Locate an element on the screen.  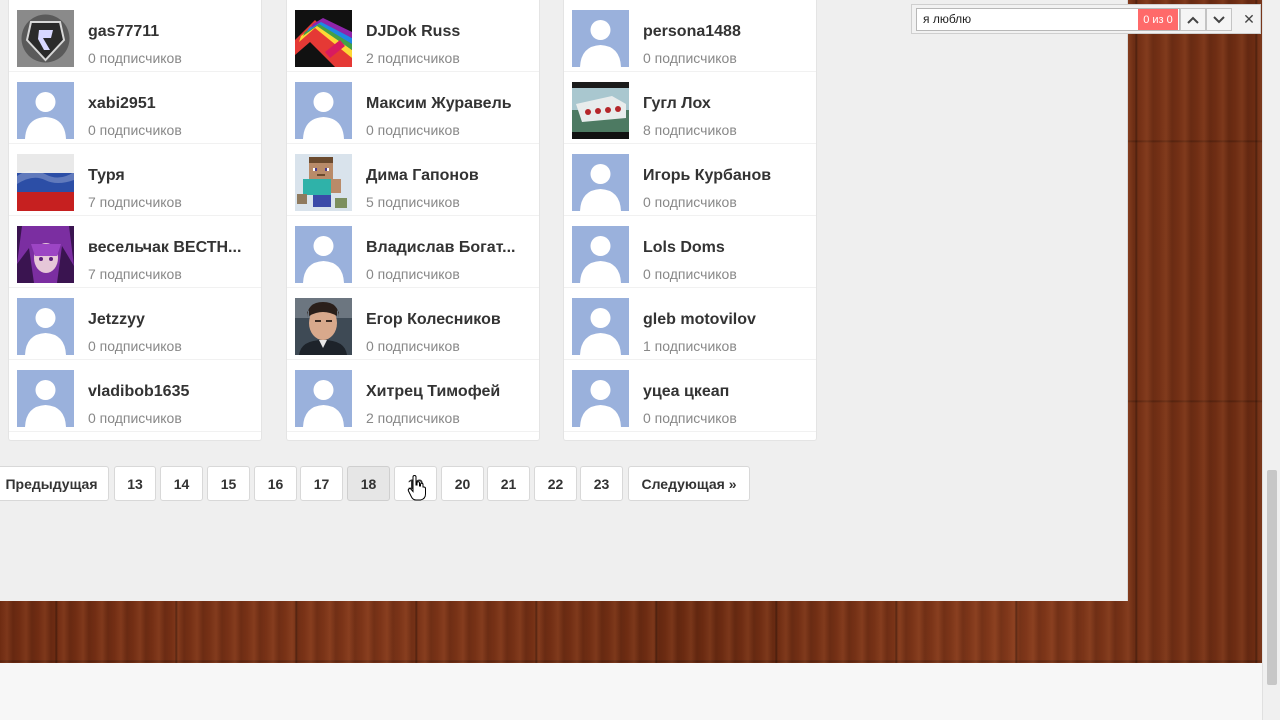
page-button: 21 is located at coordinates (508, 483).